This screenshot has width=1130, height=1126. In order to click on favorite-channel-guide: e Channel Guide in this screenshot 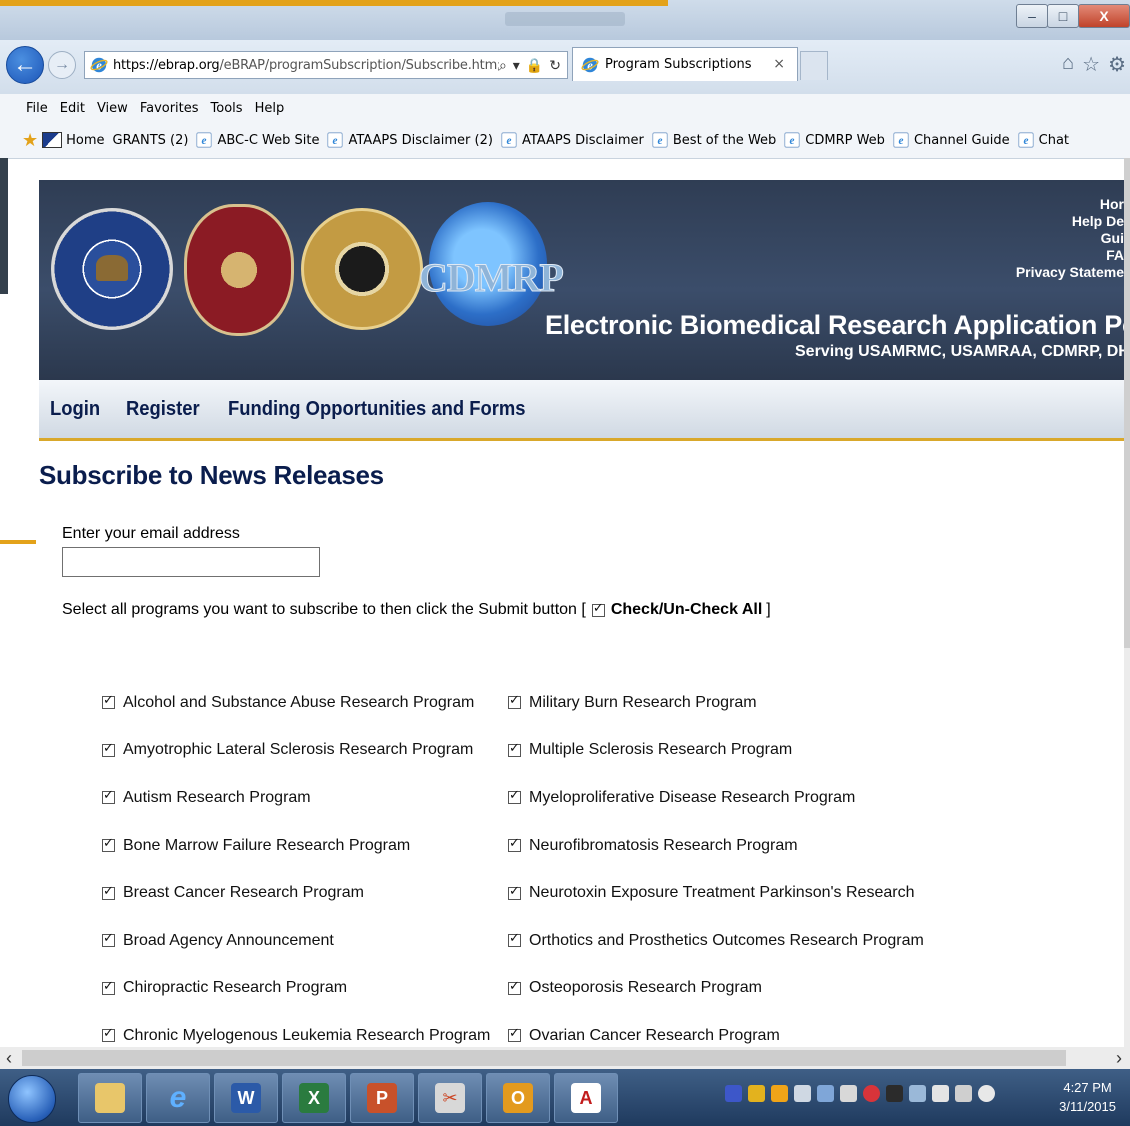, I will do `click(951, 140)`.